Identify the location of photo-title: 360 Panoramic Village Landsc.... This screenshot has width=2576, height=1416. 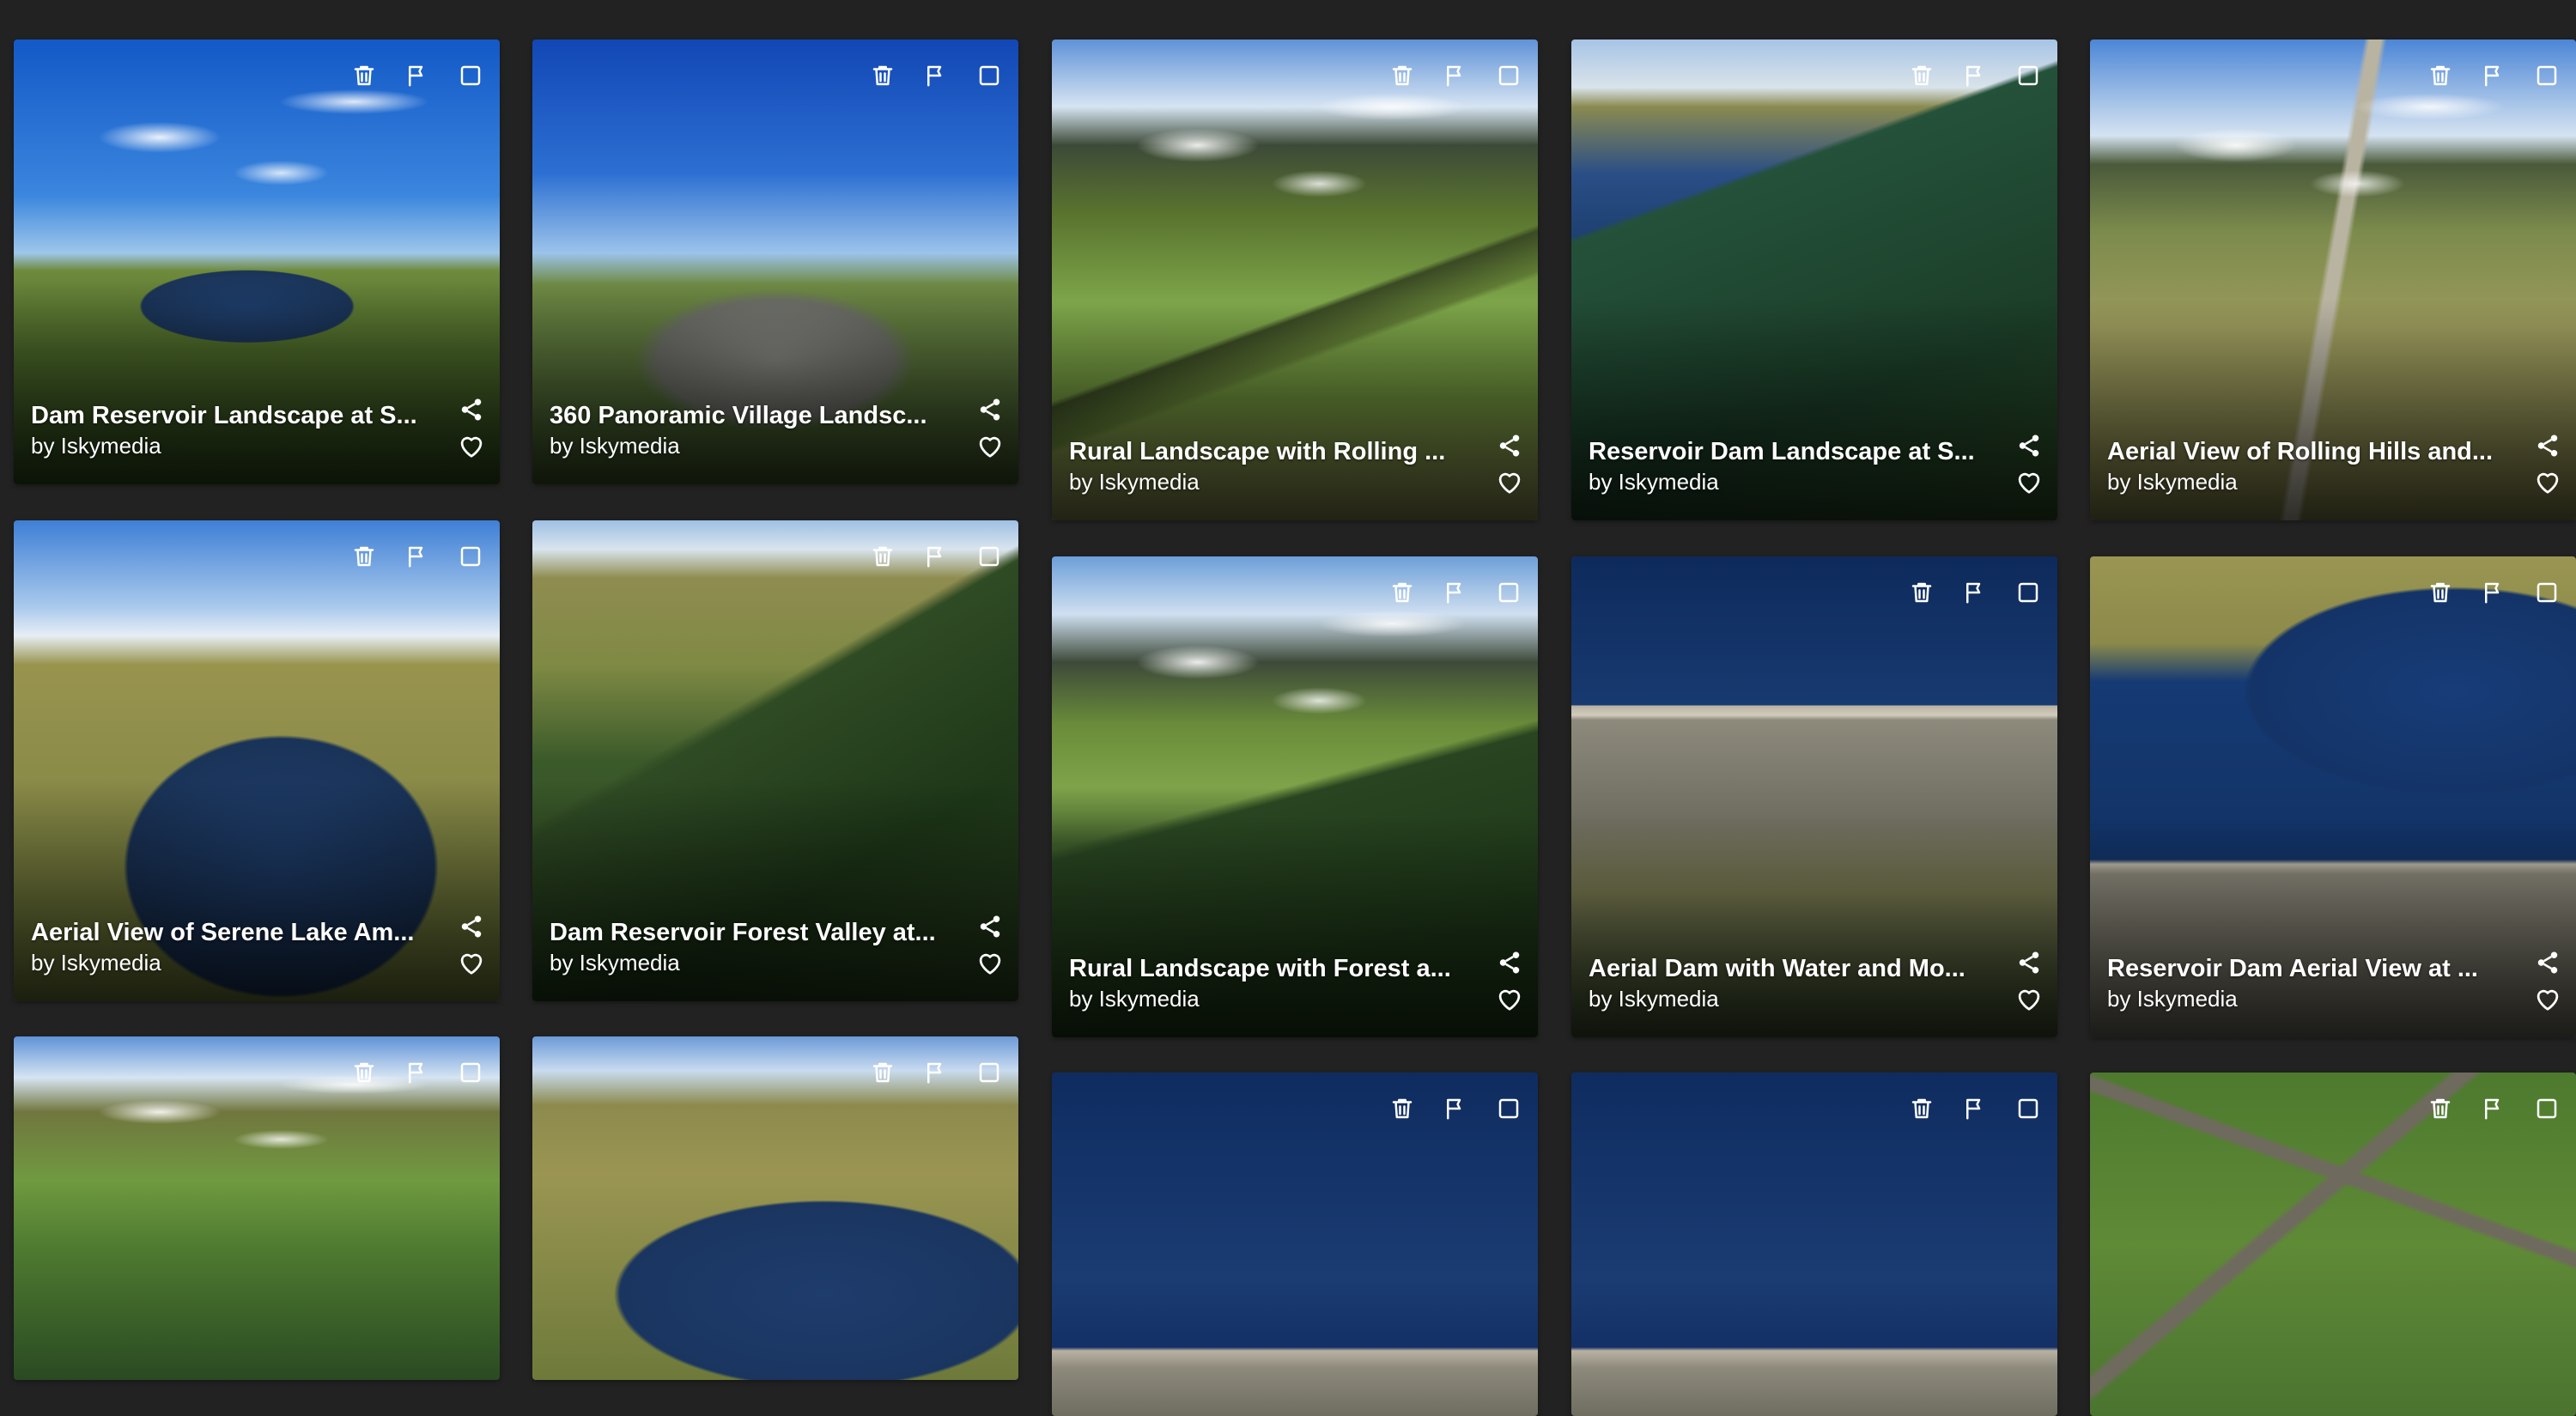
(744, 415).